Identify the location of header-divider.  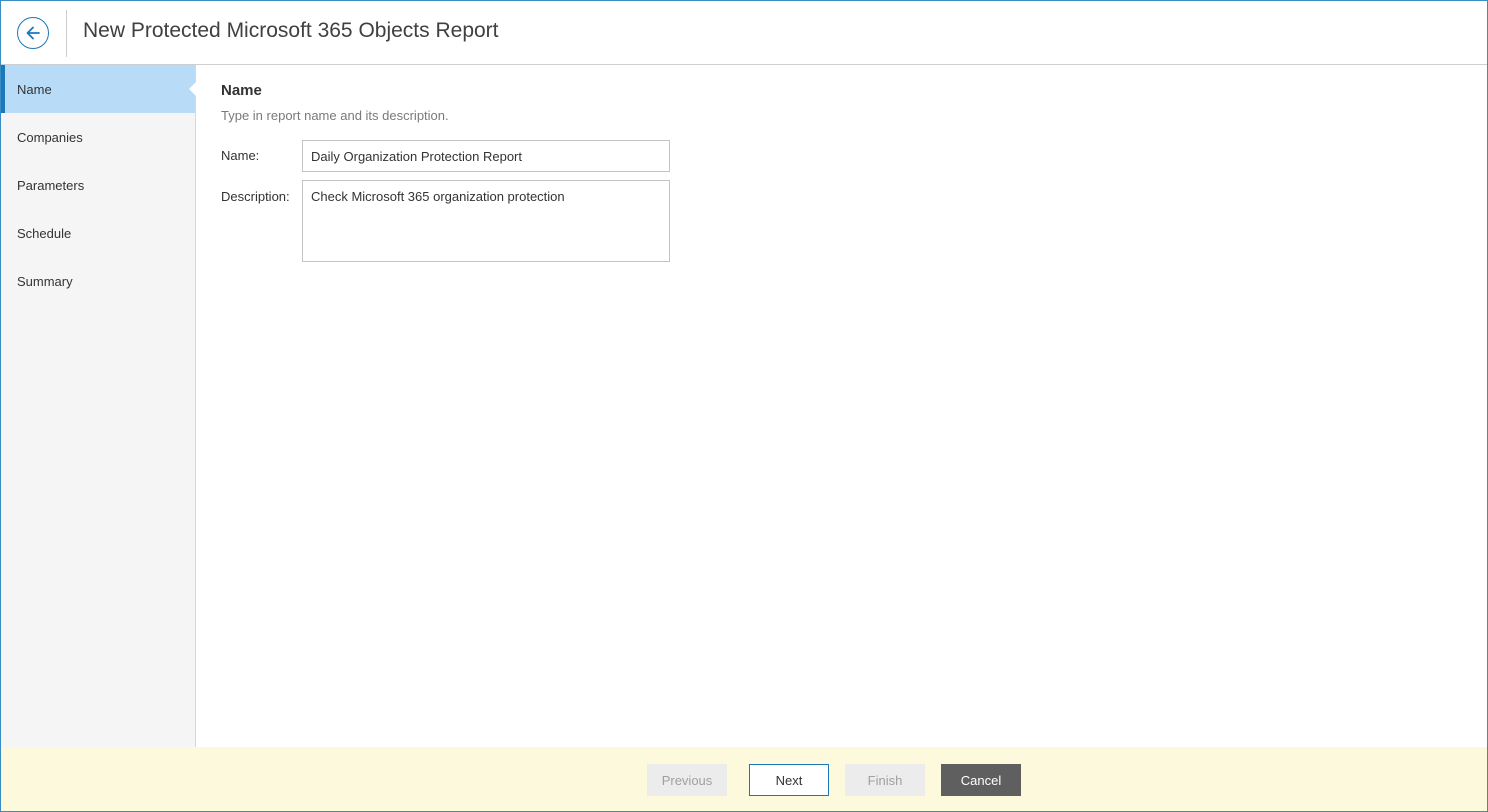
(66, 33).